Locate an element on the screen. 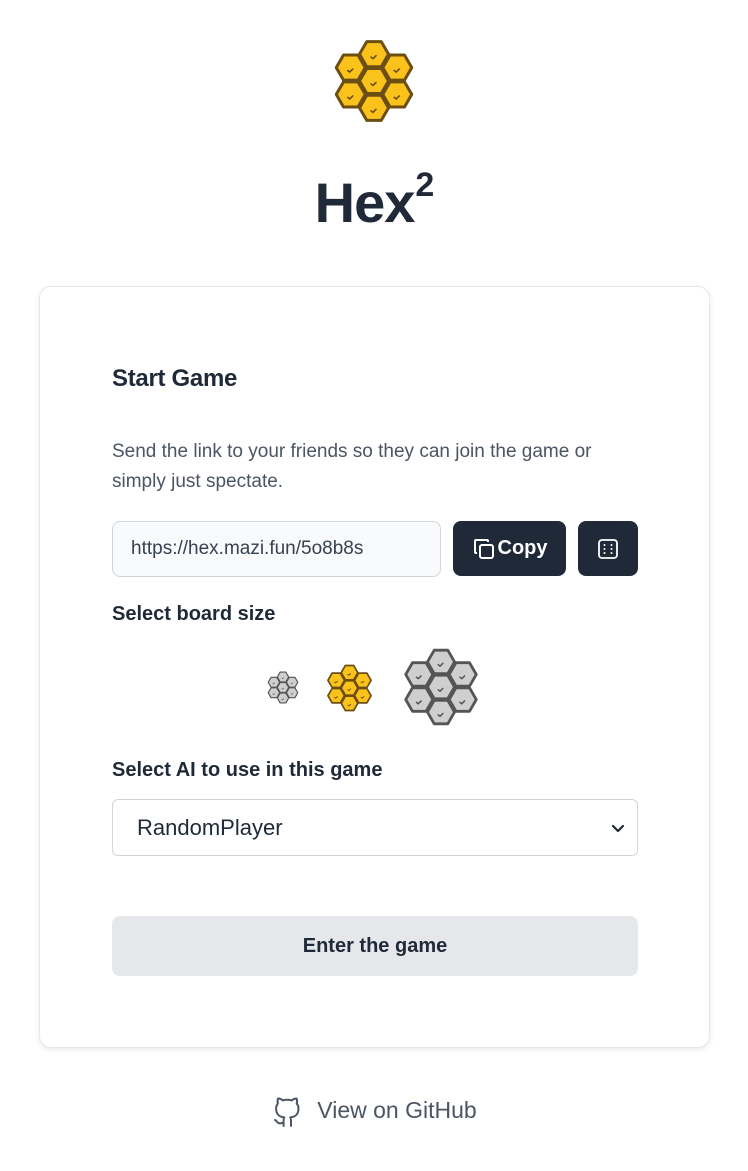 This screenshot has width=748, height=1171. copy-button-label: Copy is located at coordinates (522, 548).